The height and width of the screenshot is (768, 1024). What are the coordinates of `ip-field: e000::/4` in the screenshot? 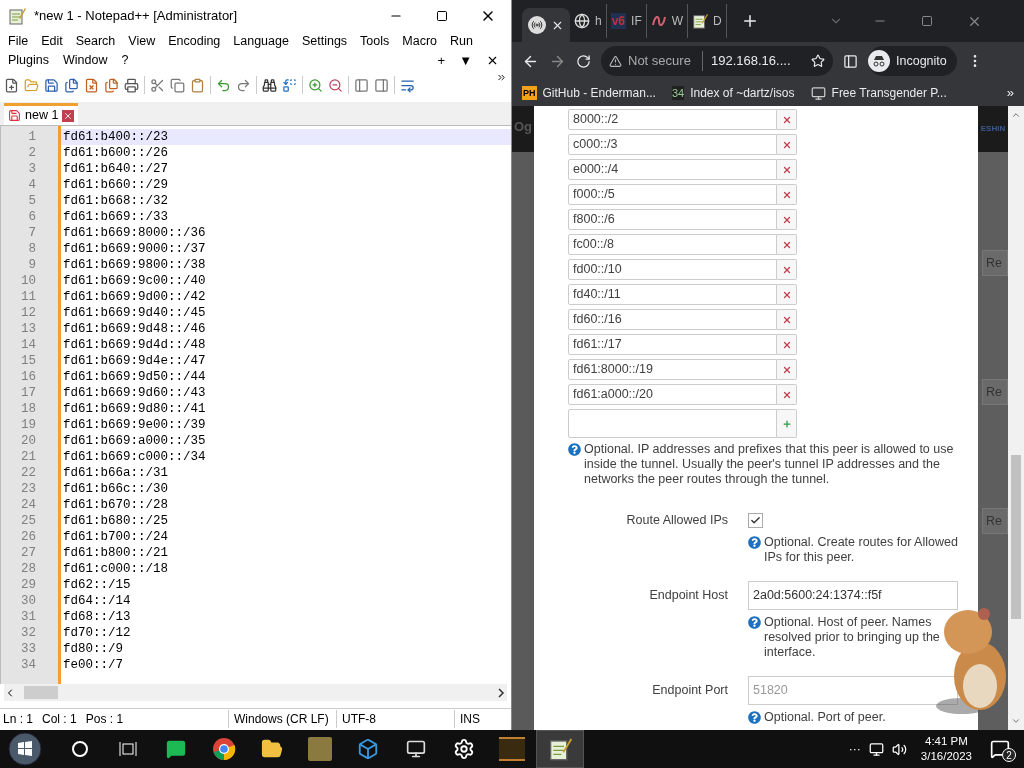 It's located at (672, 169).